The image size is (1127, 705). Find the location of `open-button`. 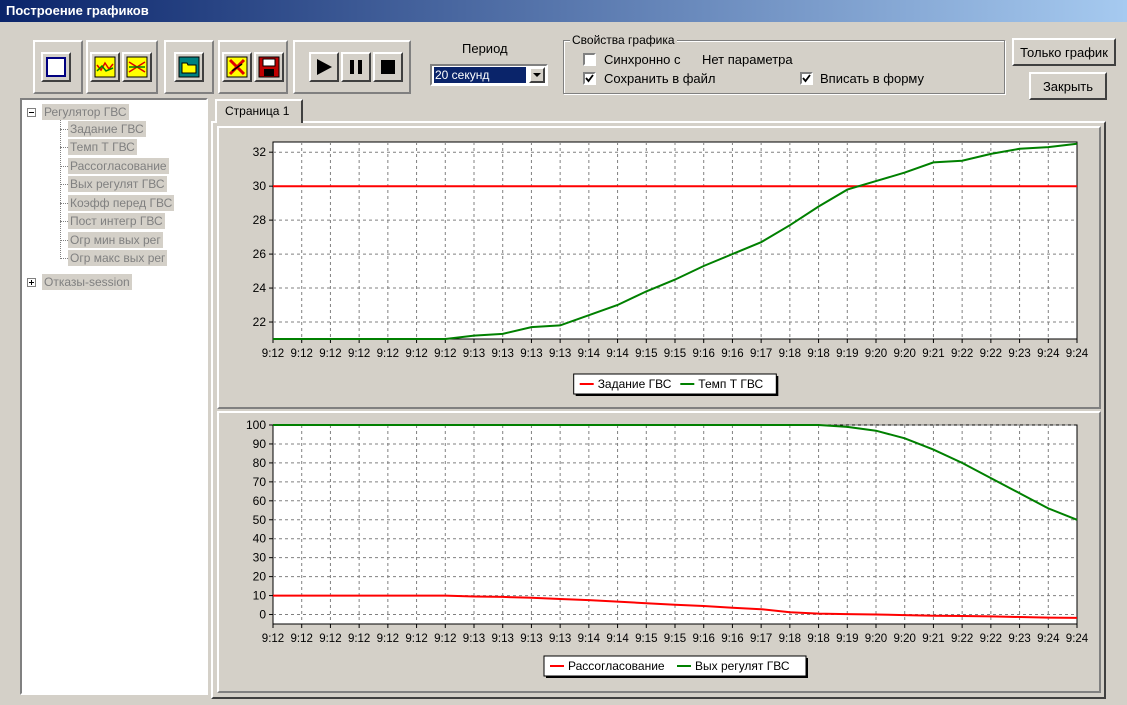

open-button is located at coordinates (189, 67).